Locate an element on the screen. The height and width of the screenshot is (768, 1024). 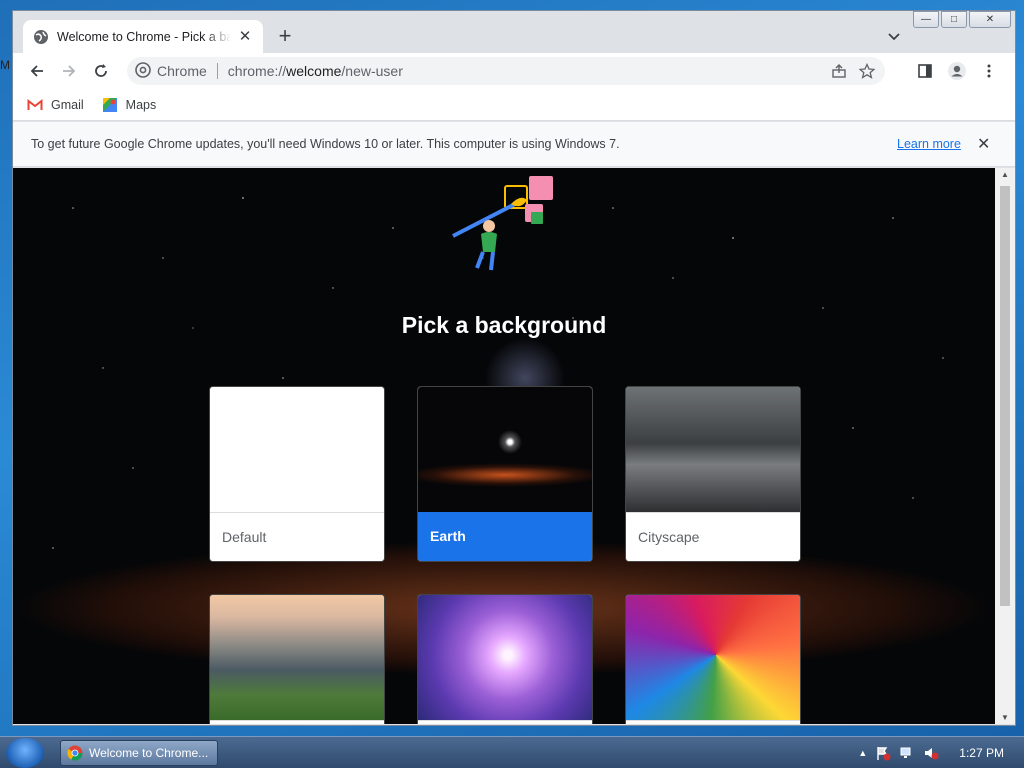
system-tray: ▲ 1:27 PM is located at coordinates (941, 752).